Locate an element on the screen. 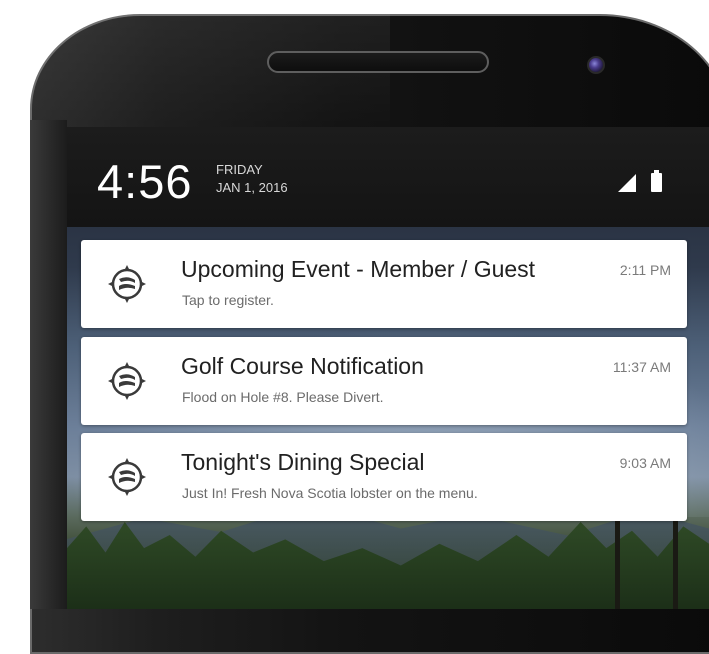 The image size is (709, 654). status-bar: 4:56 FRIDAY JAN 1, 2016 is located at coordinates (388, 177).